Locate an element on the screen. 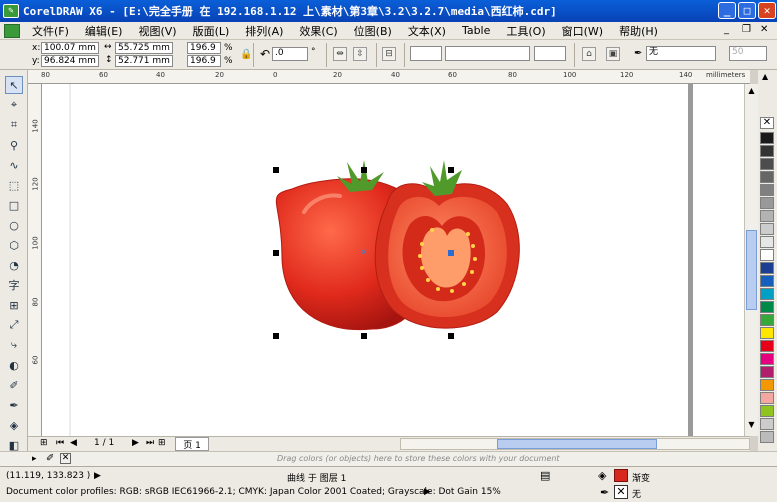 The image size is (777, 502). menu-effects: 效果(C) is located at coordinates (318, 31).